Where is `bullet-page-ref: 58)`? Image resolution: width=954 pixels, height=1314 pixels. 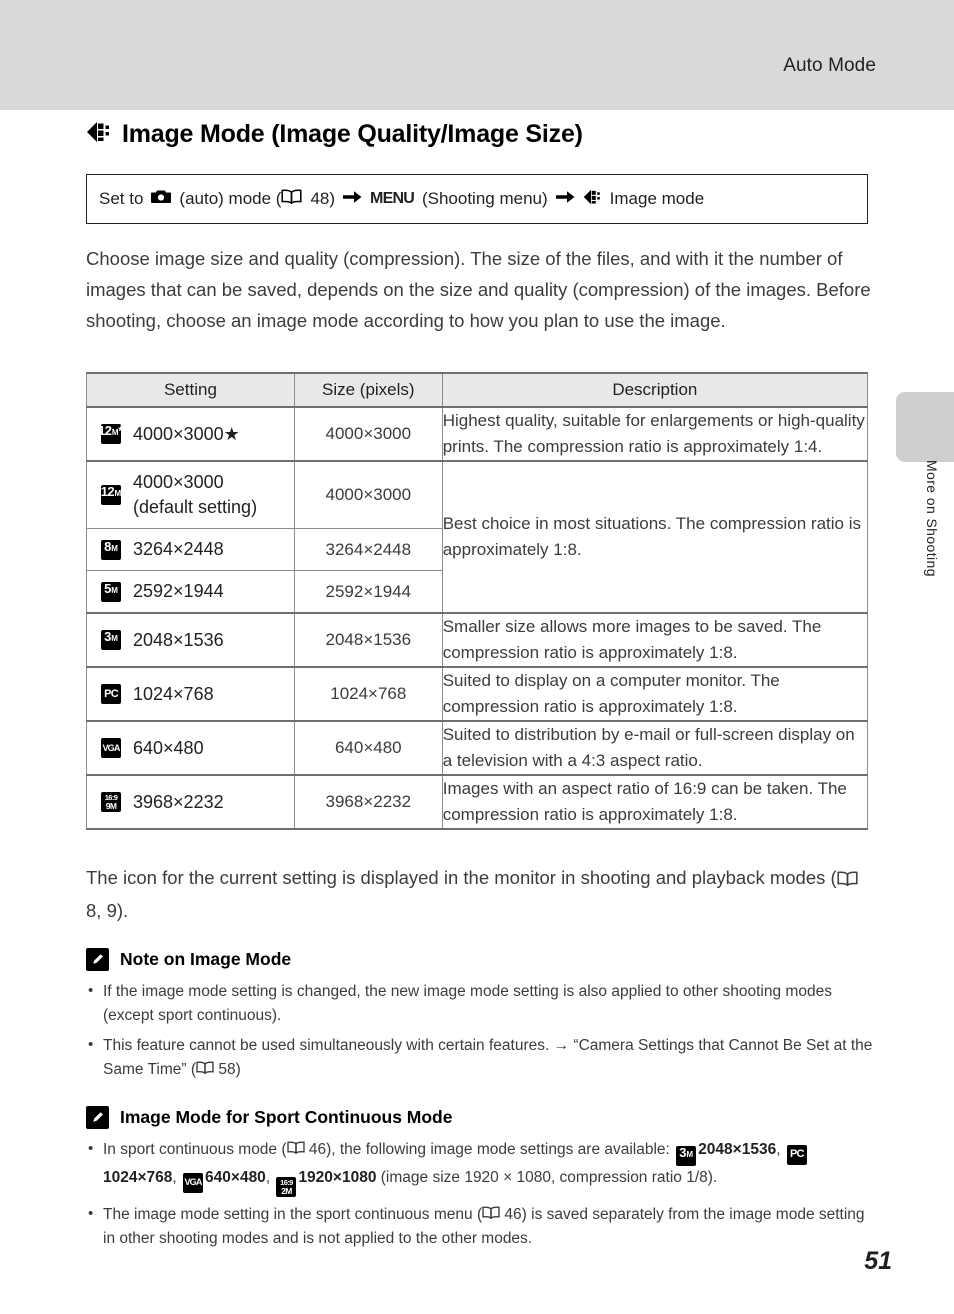 bullet-page-ref: 58) is located at coordinates (229, 1070).